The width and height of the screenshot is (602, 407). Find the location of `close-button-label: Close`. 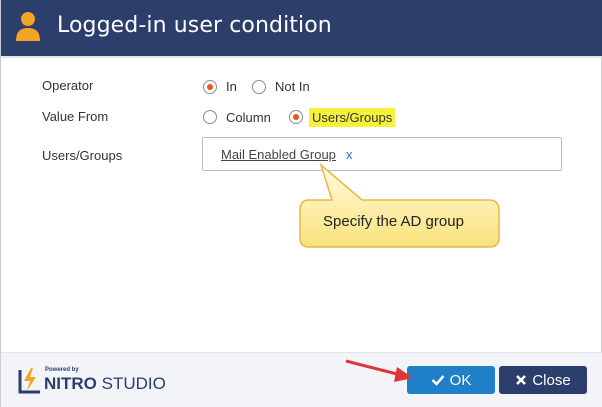

close-button-label: Close is located at coordinates (551, 380).